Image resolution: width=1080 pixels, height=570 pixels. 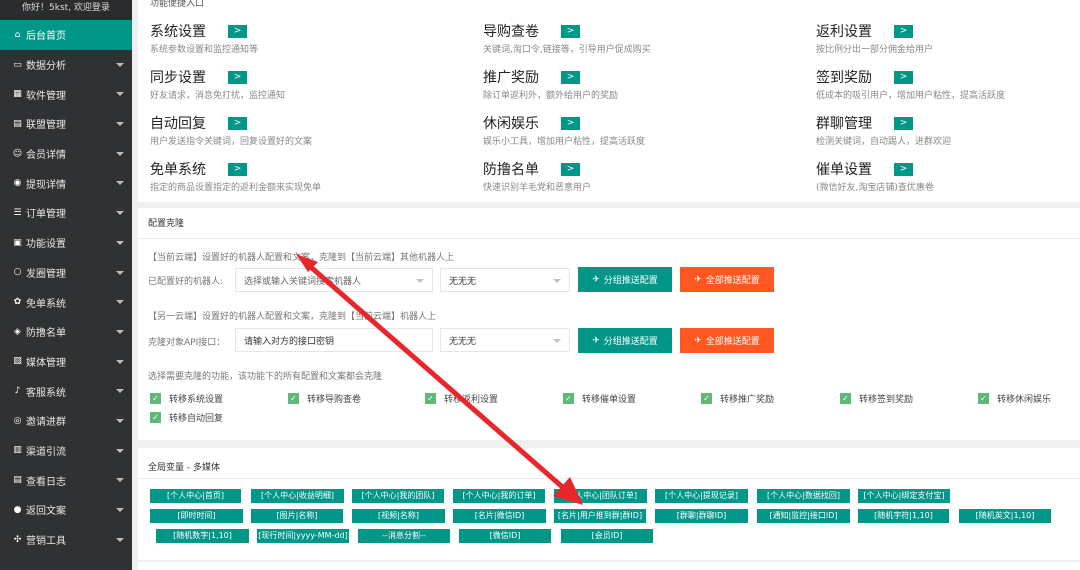 I want to click on sidebar-item-moments: ○ 发圈管理, so click(x=66, y=273).